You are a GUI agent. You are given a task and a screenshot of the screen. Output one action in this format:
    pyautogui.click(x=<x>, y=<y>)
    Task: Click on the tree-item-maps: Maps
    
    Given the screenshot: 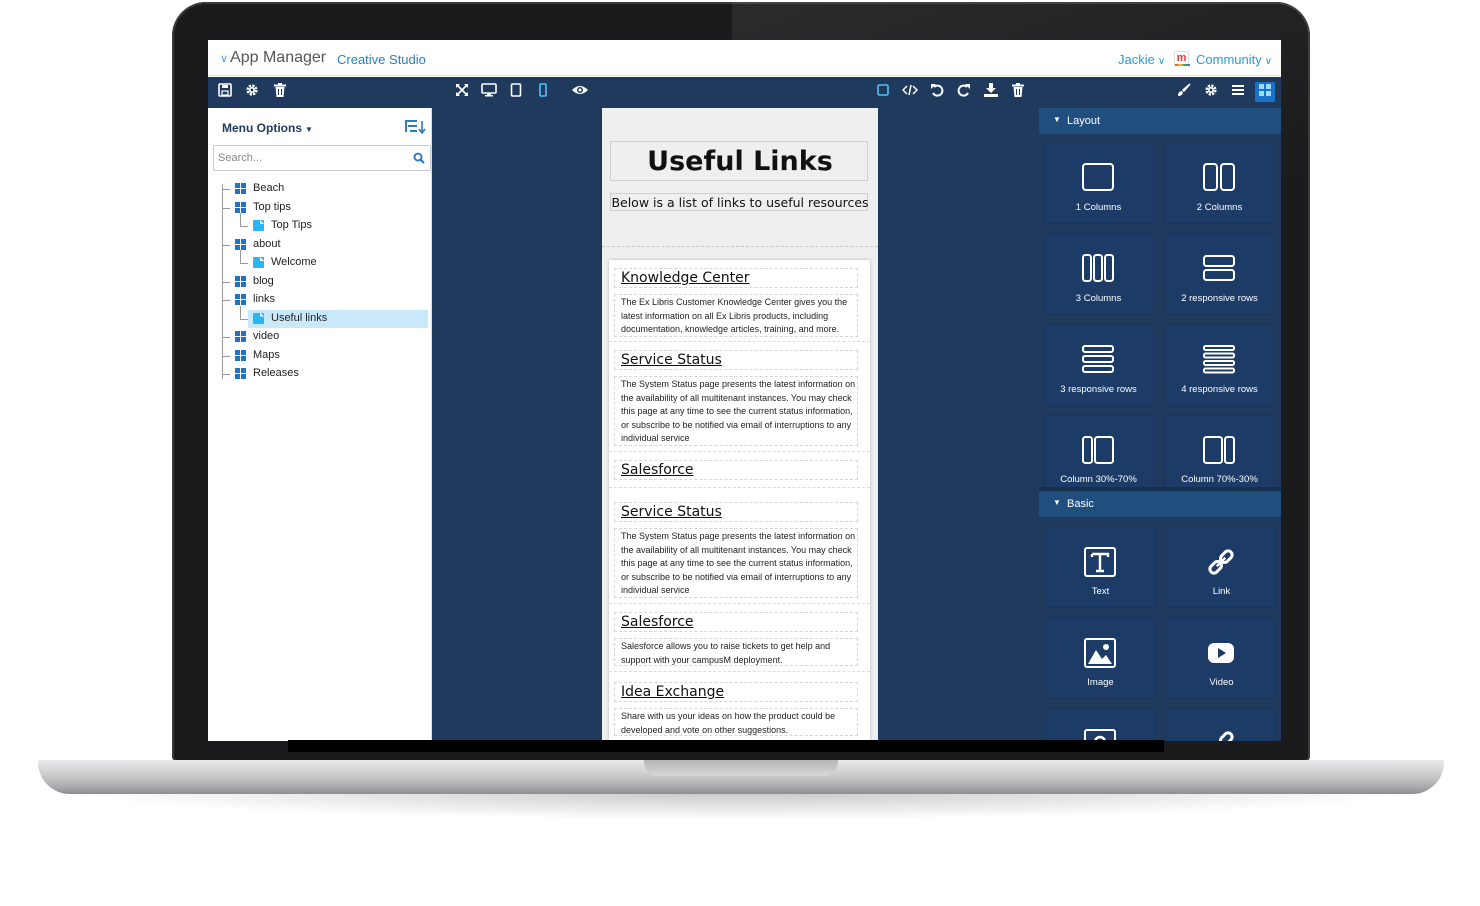 What is the action you would take?
    pyautogui.click(x=320, y=356)
    